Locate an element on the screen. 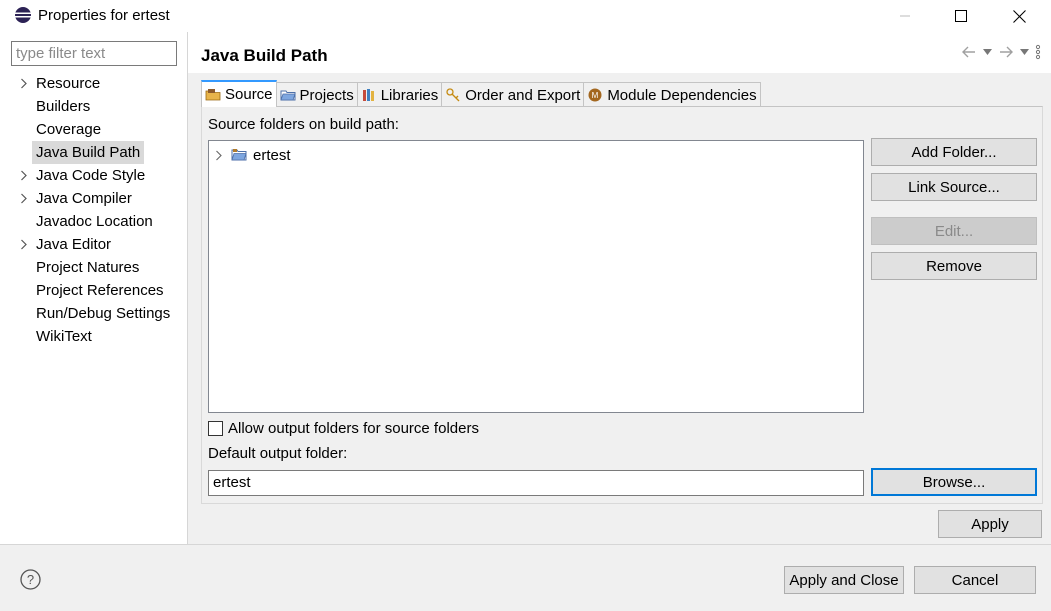  tab-module-dependencies: M Module Dependencies is located at coordinates (672, 94).